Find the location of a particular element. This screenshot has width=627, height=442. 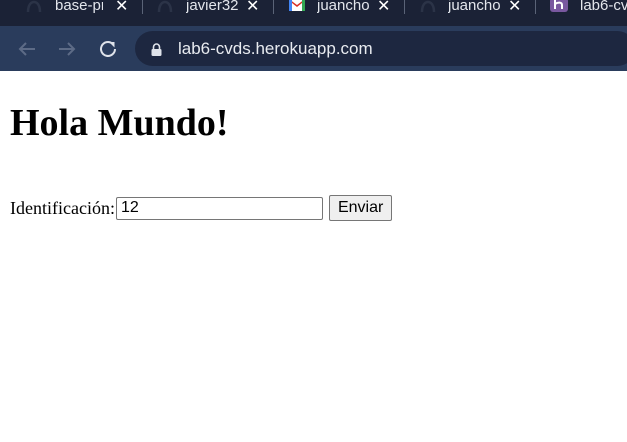

tab-strip: base-pr ✕ javier32 ✕ juancho ✕ juancho ✕ is located at coordinates (313, 13).